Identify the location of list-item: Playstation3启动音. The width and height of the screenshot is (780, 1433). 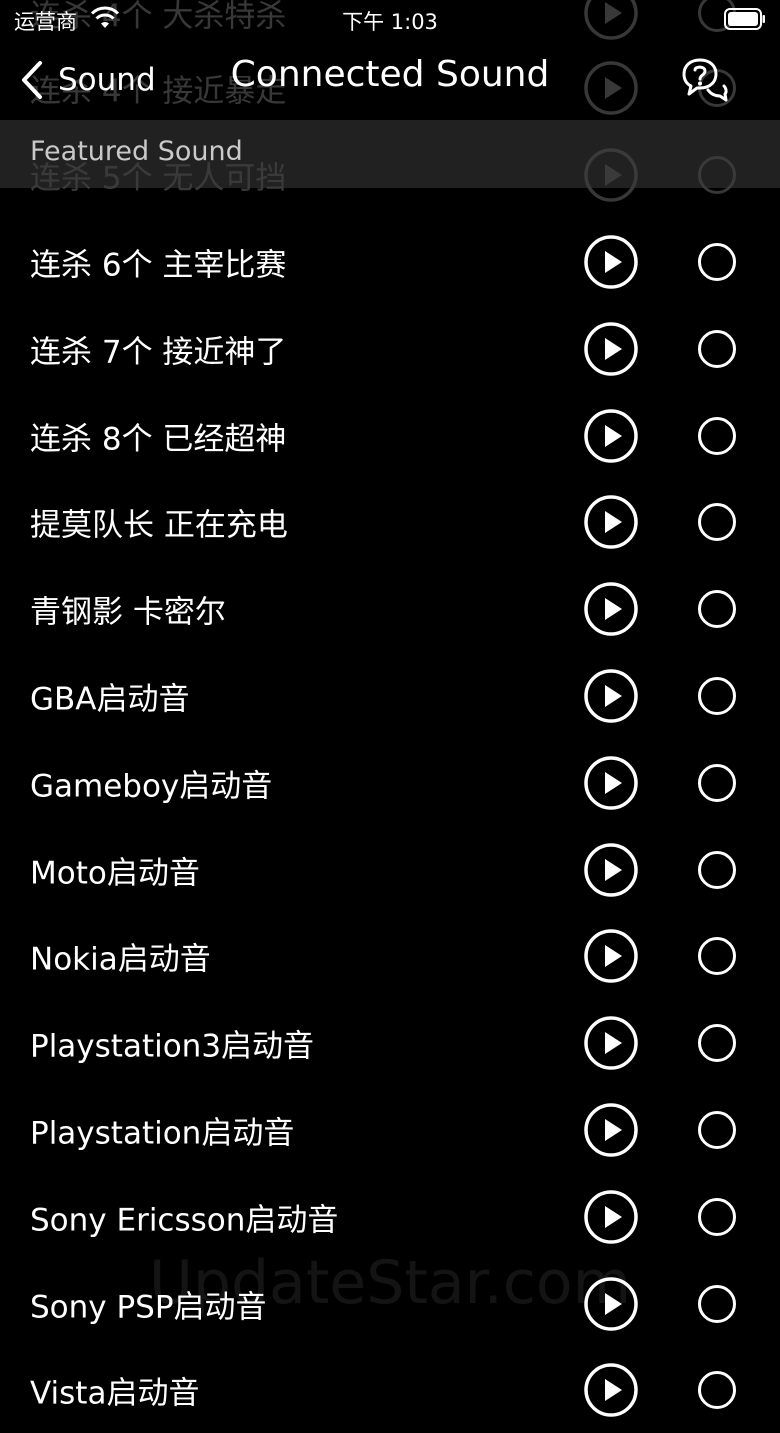
(390, 1043).